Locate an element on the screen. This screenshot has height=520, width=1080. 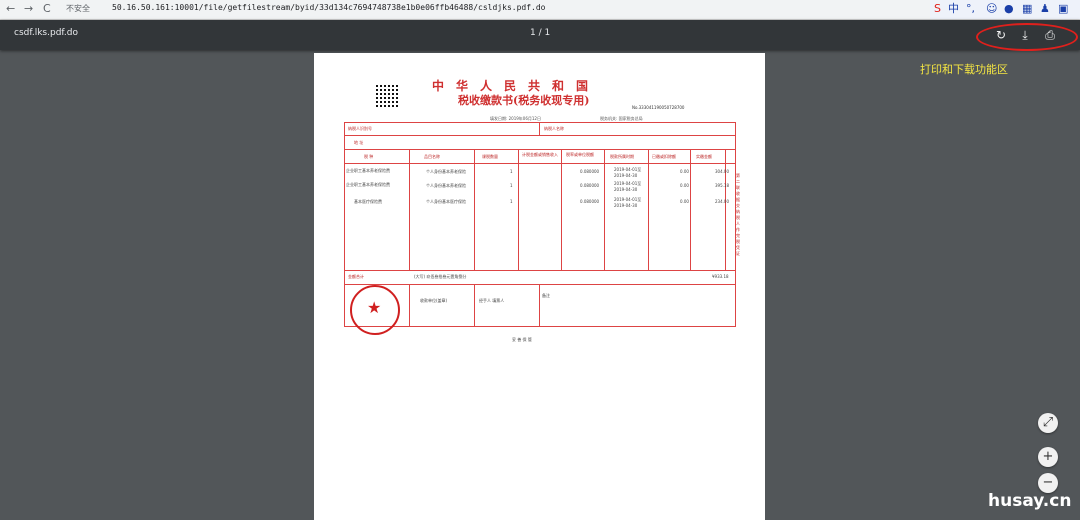
star-icon: ★ is located at coordinates (374, 307).